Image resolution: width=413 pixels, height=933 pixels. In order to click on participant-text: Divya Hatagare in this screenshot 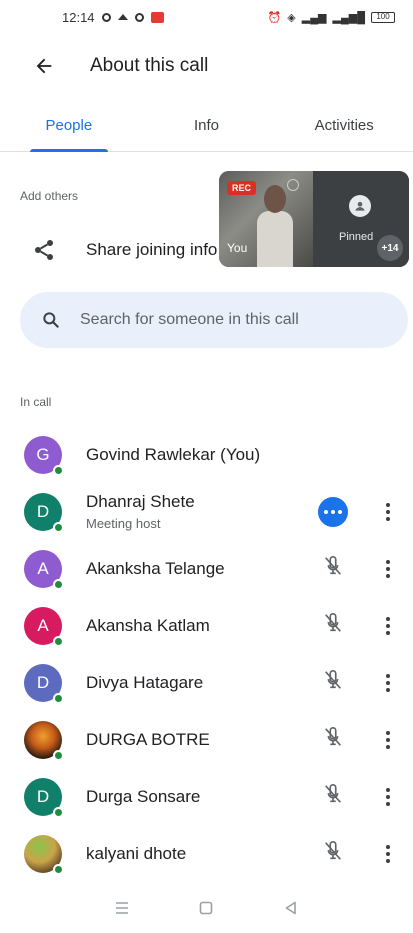, I will do `click(144, 683)`.